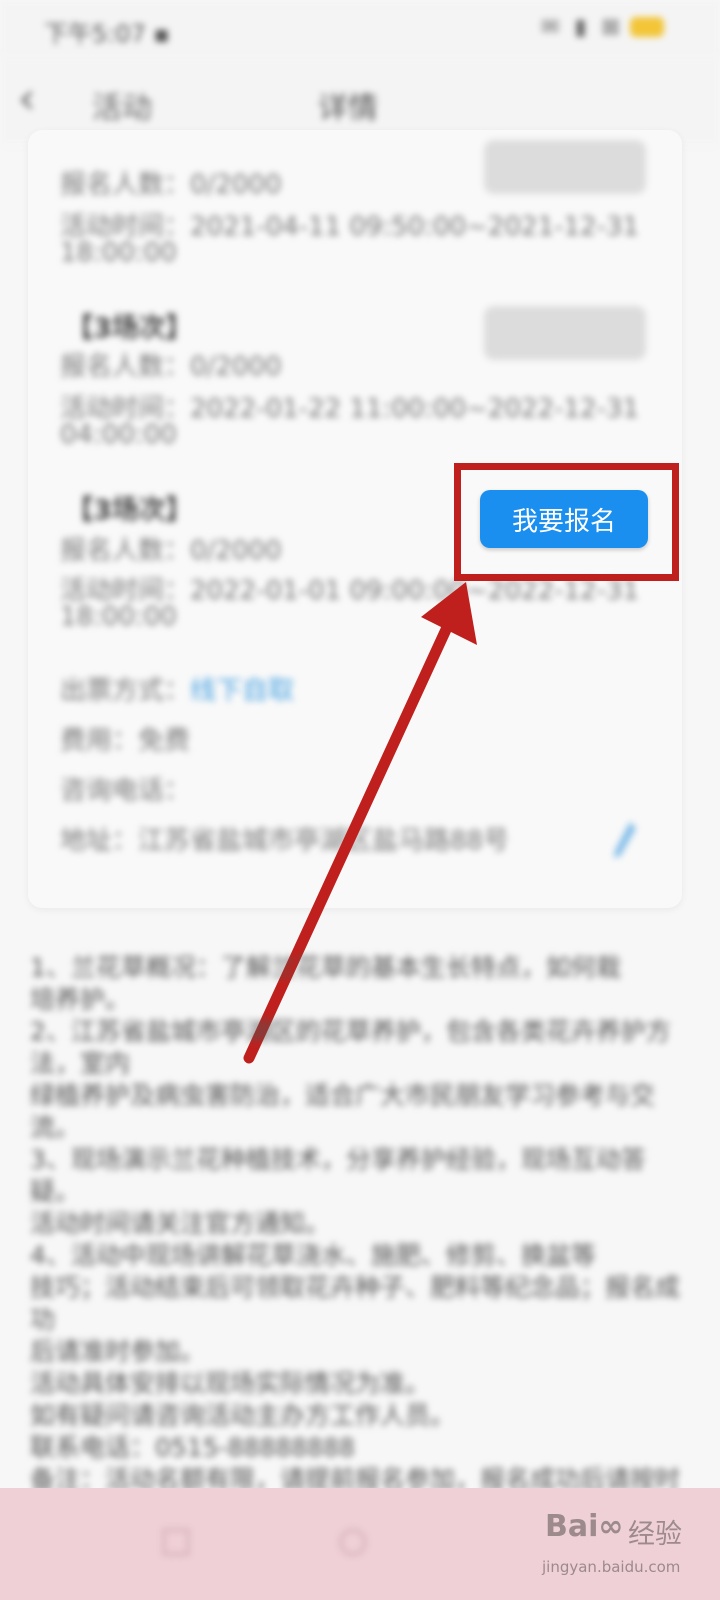 This screenshot has width=720, height=1600. What do you see at coordinates (243, 1415) in the screenshot?
I see `article-line: 如有疑问请咨询活动主办方工作人员。` at bounding box center [243, 1415].